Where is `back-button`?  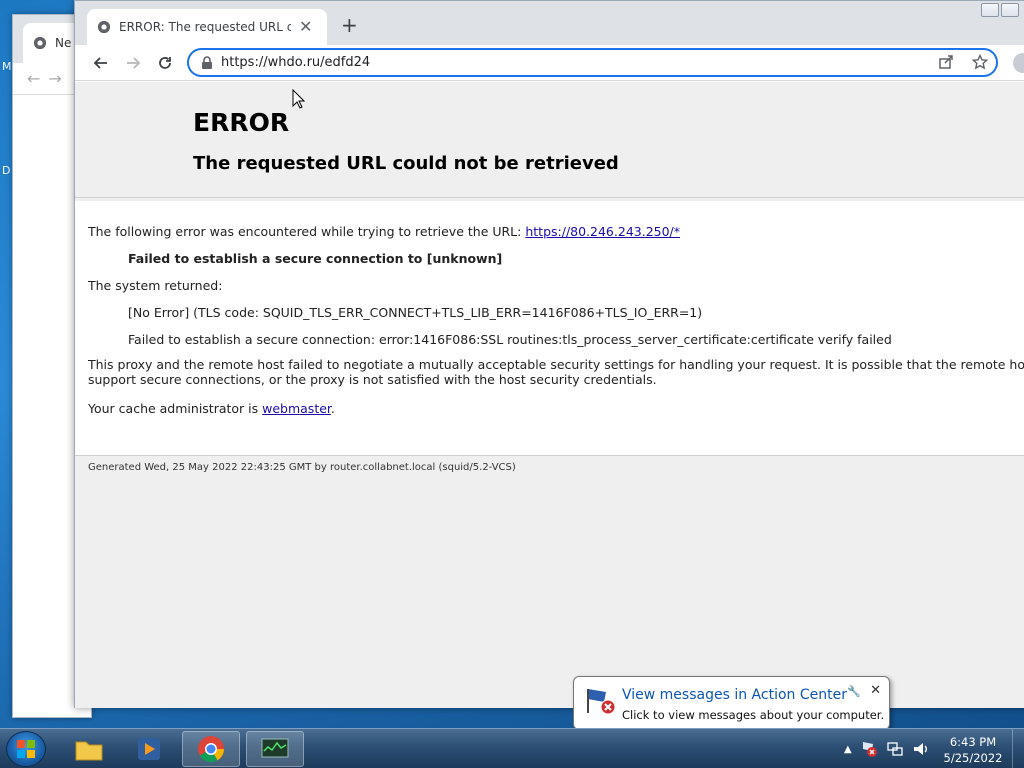
back-button is located at coordinates (101, 63).